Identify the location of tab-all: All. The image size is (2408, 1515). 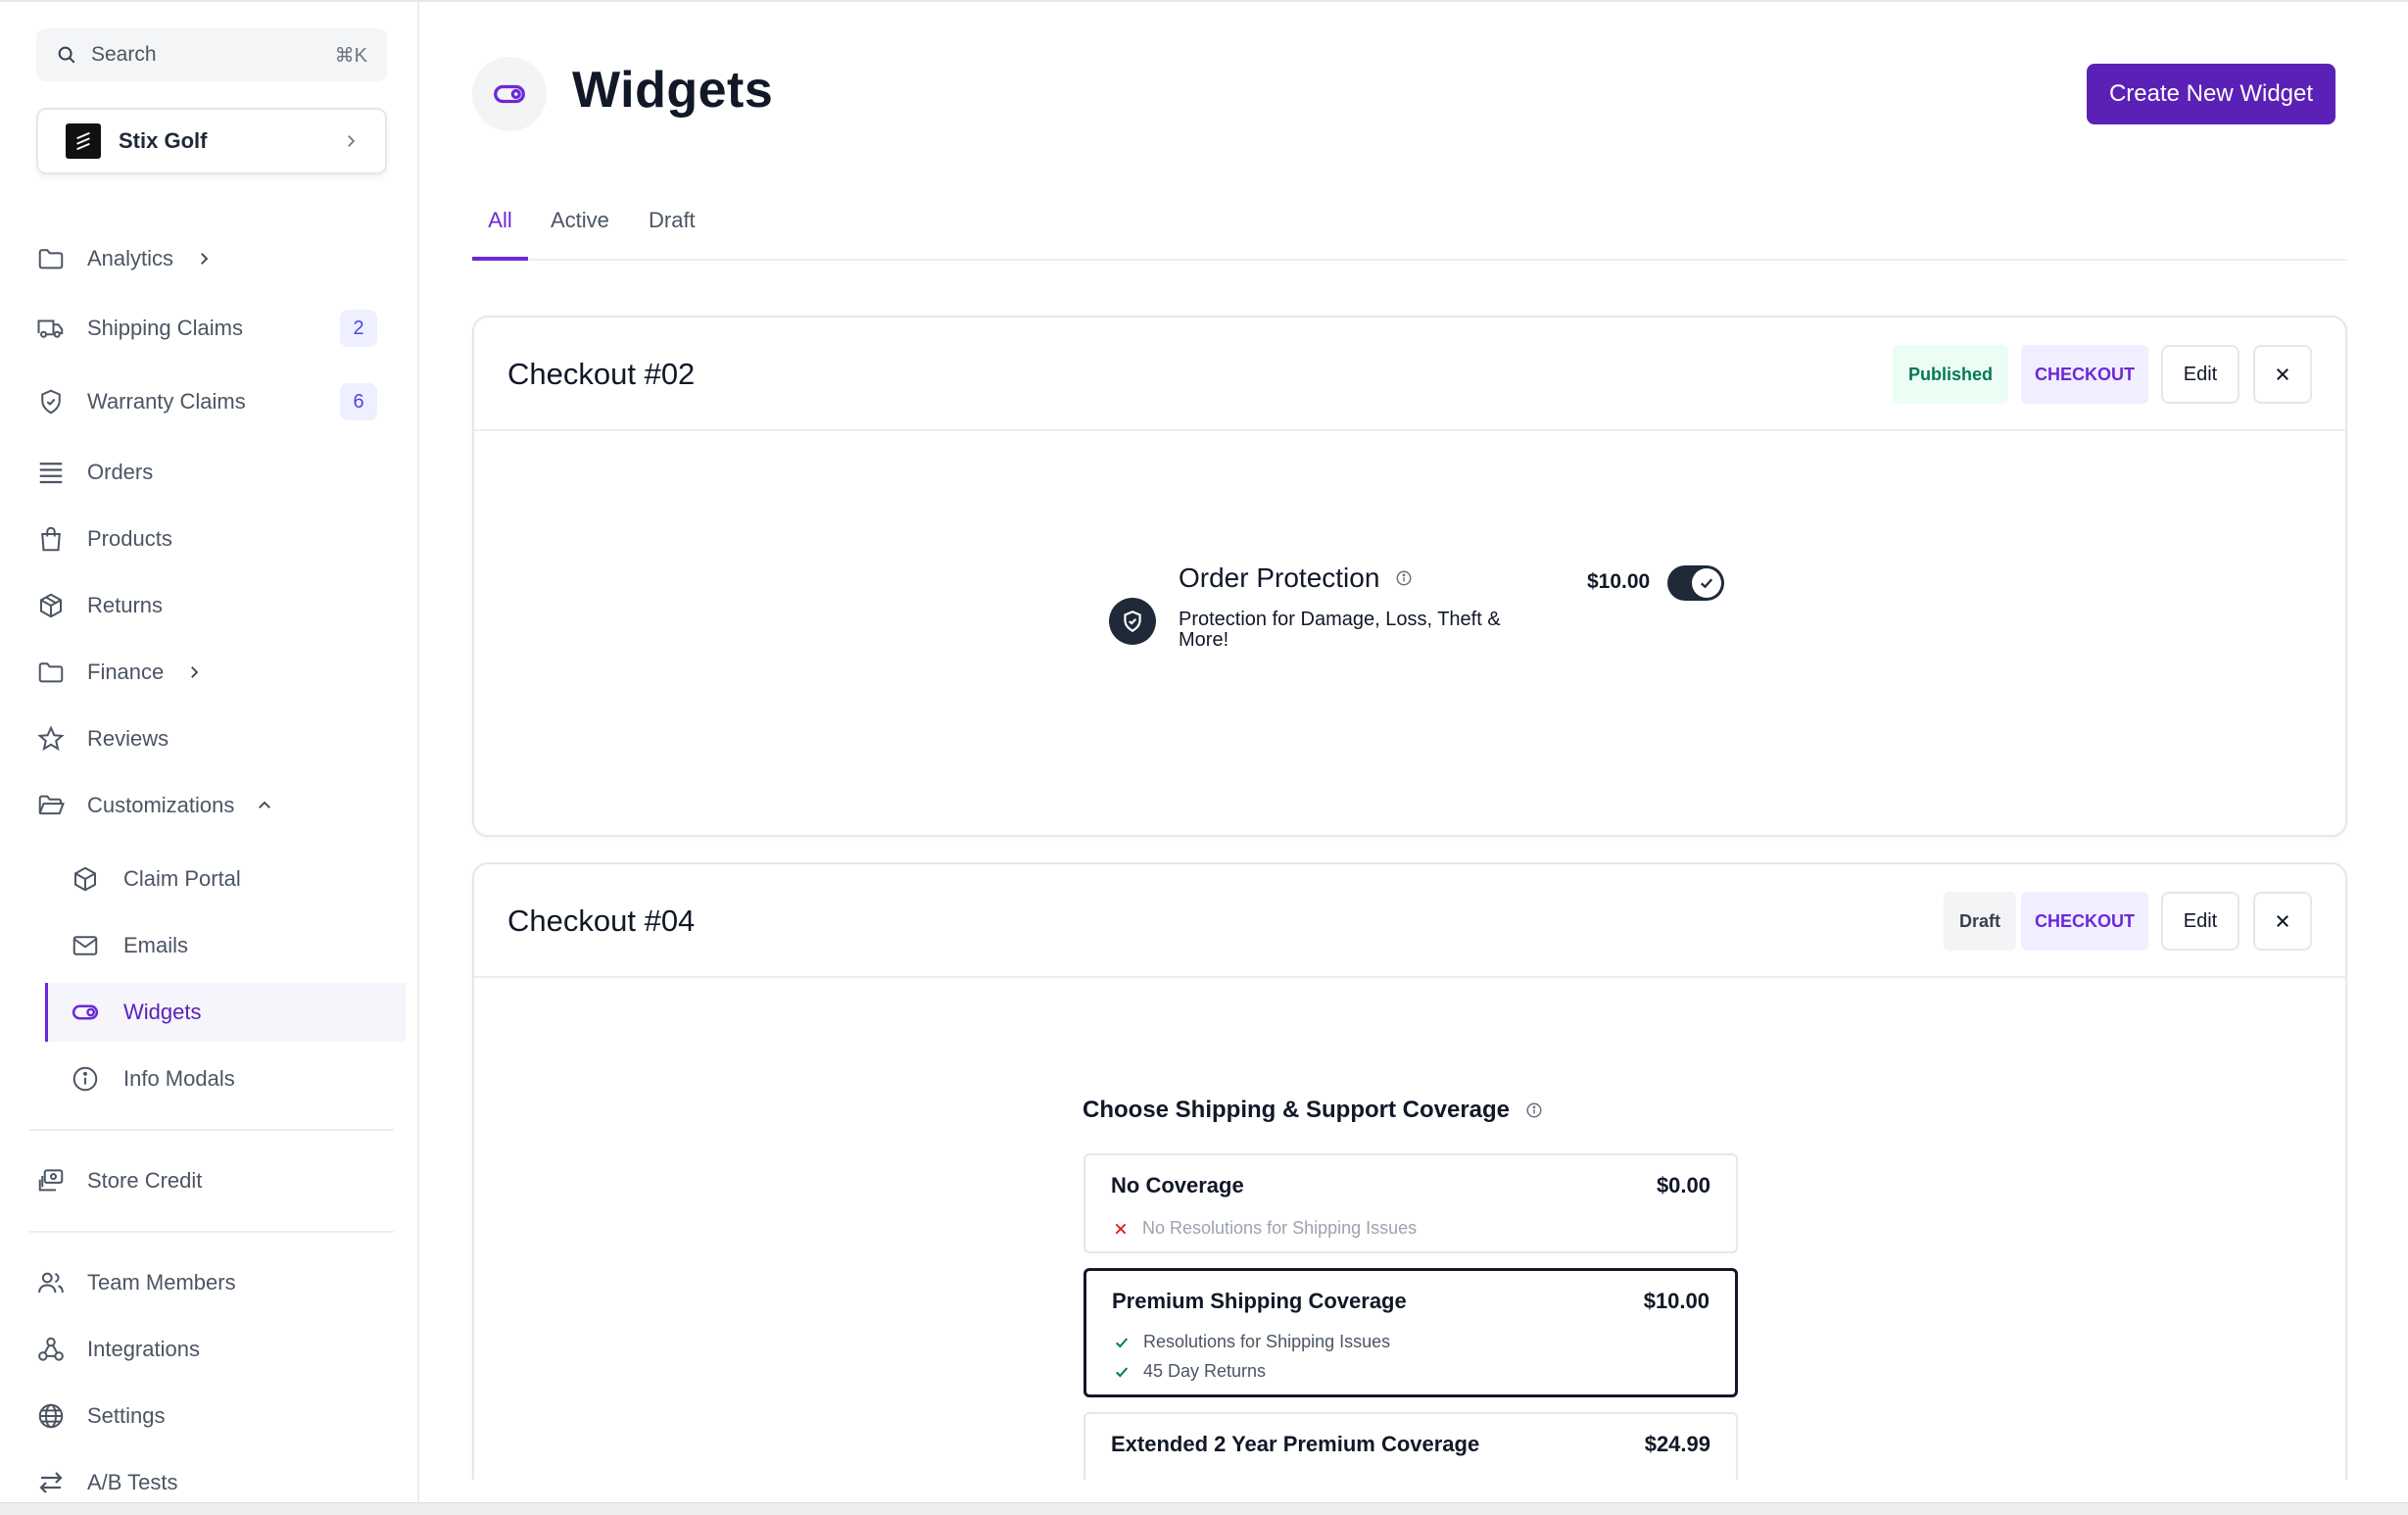
(500, 230).